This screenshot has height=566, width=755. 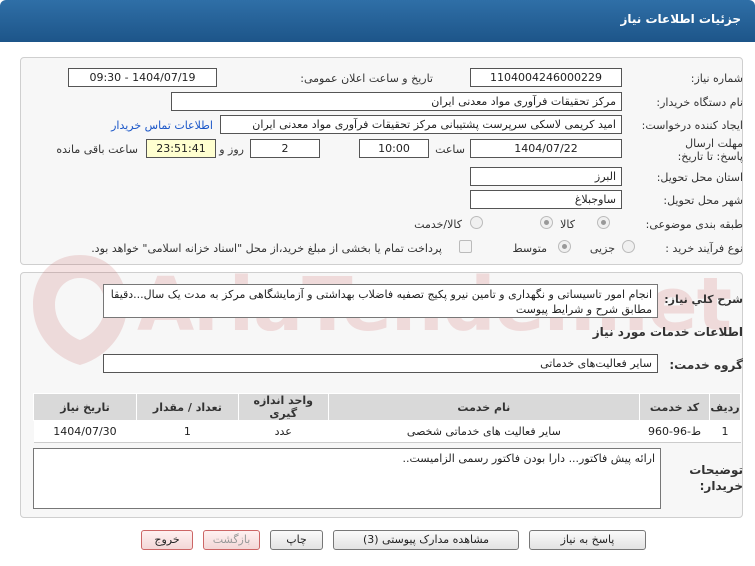 What do you see at coordinates (706, 365) in the screenshot?
I see `service-group-label: گروه خدمت:` at bounding box center [706, 365].